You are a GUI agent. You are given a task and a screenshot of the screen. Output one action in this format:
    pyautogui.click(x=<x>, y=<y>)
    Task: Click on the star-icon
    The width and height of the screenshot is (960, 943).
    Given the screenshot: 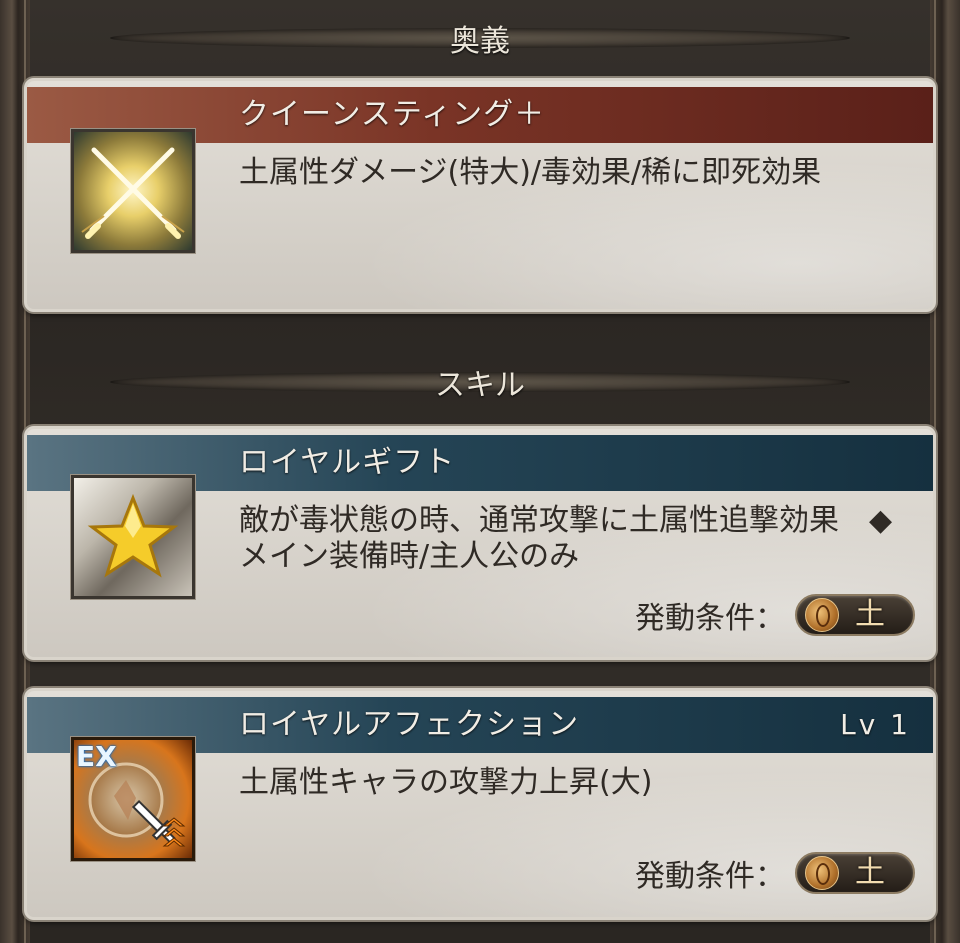 What is the action you would take?
    pyautogui.click(x=133, y=537)
    